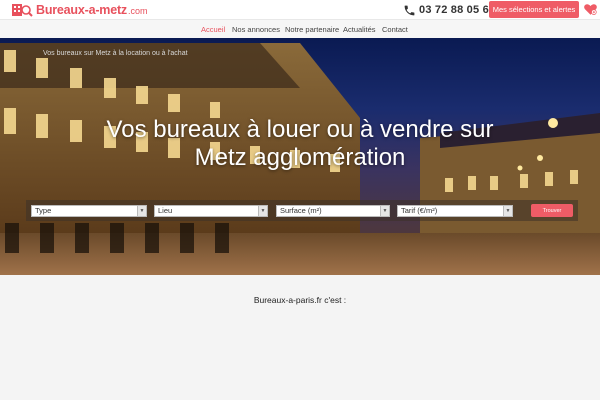 The width and height of the screenshot is (600, 400). What do you see at coordinates (419, 210) in the screenshot?
I see `tarif-select-value: Tarif (€/m²)` at bounding box center [419, 210].